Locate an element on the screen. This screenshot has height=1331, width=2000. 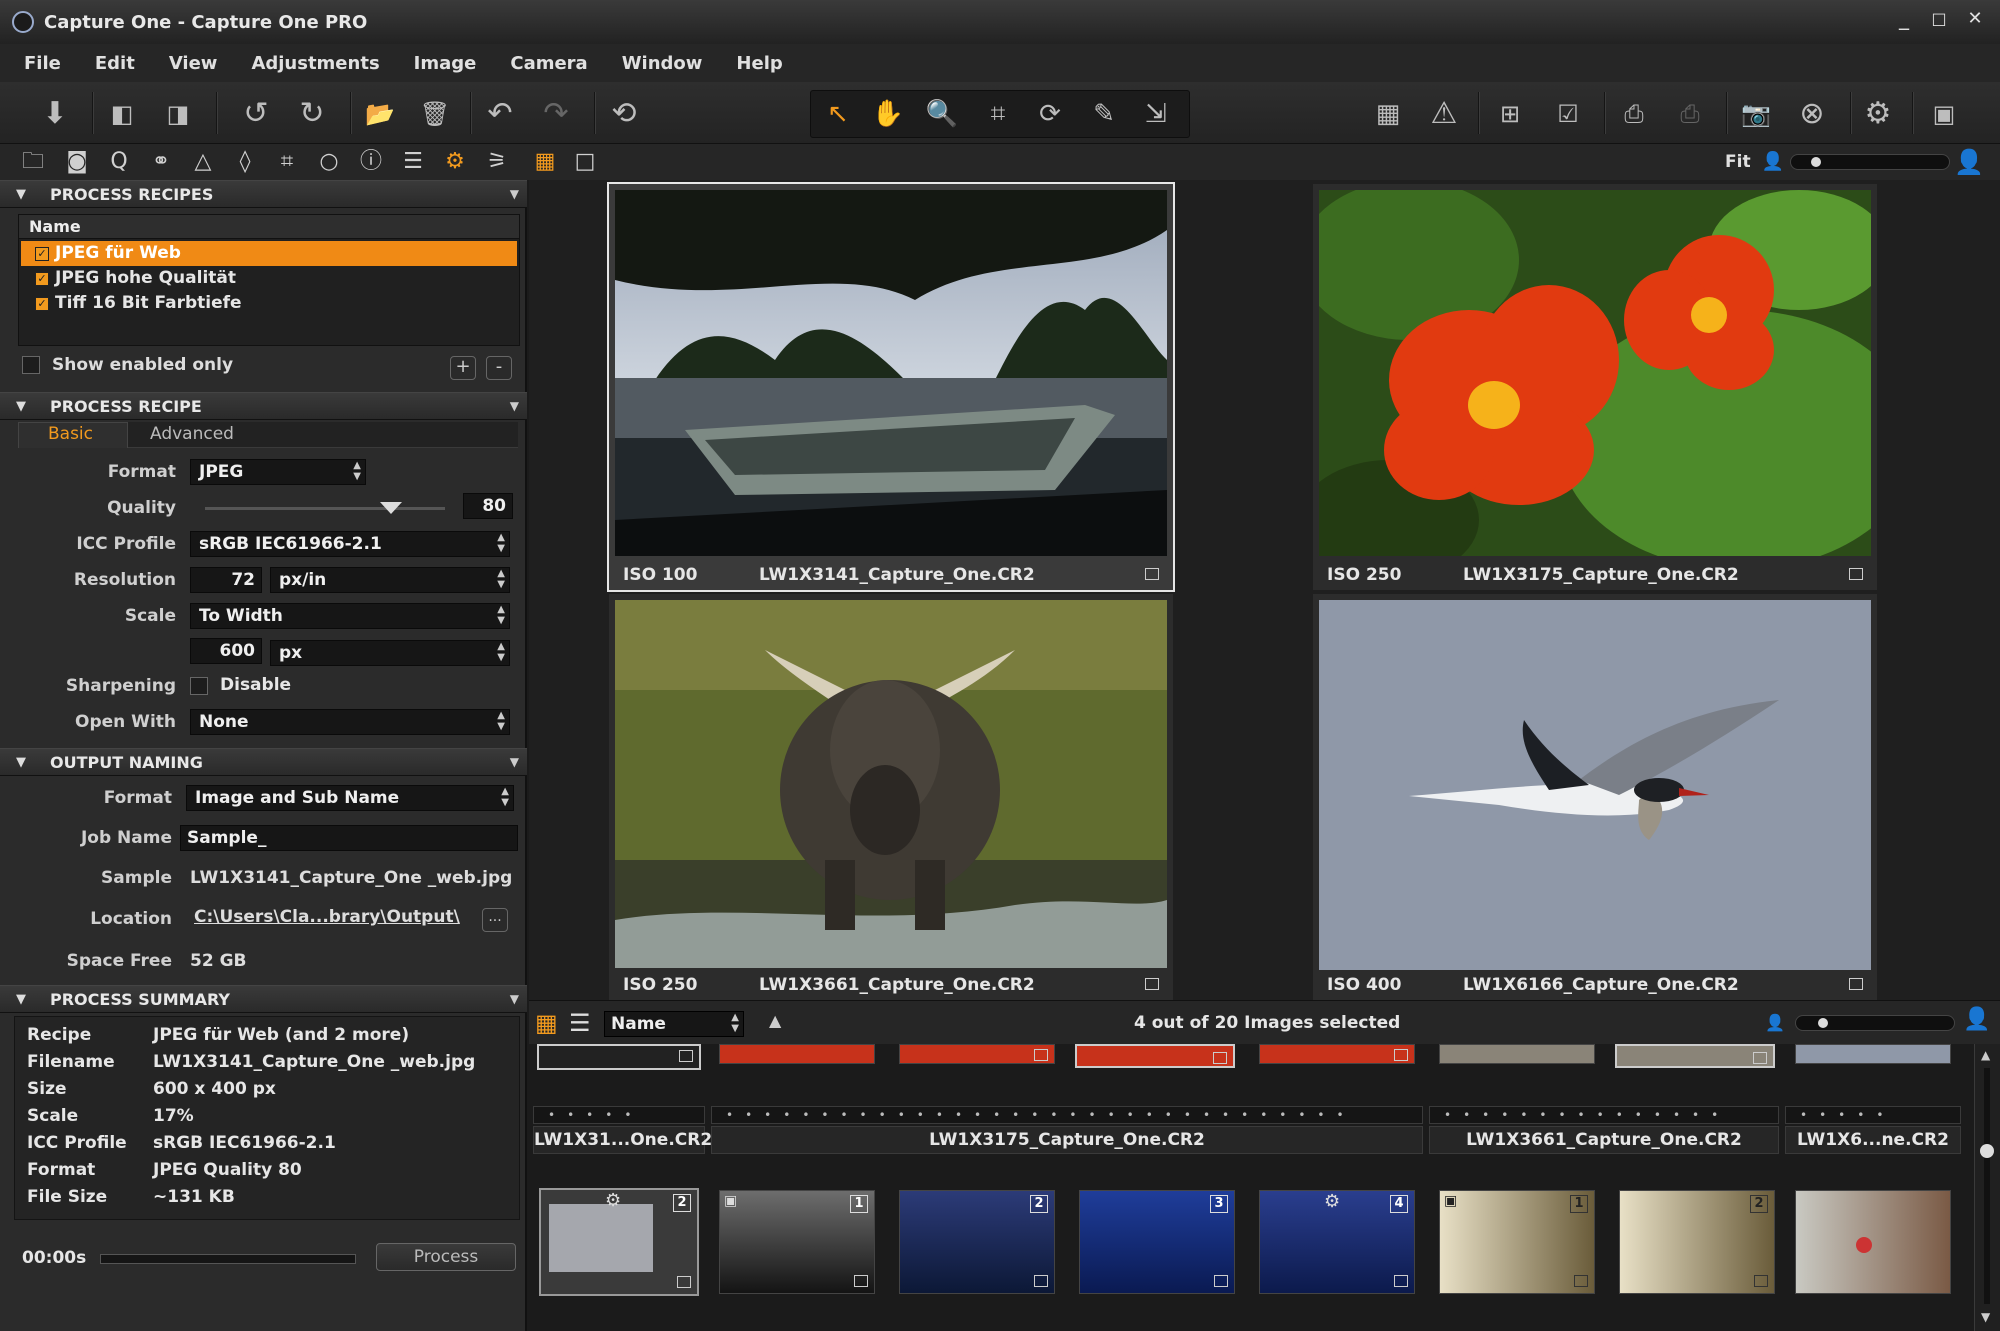
library-tab-icon: 🗀 is located at coordinates (33, 162).